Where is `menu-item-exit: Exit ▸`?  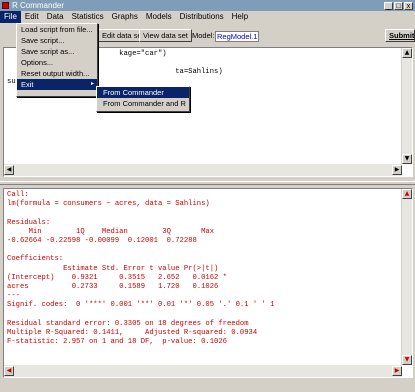 menu-item-exit: Exit ▸ is located at coordinates (57, 84).